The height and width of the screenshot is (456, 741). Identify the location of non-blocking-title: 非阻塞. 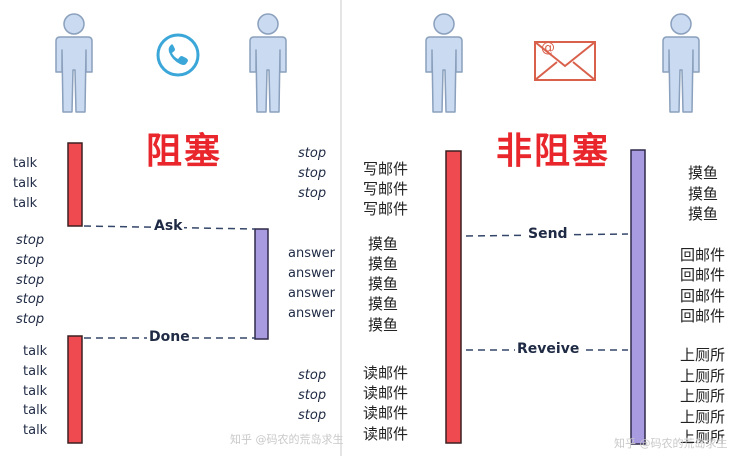
(553, 151).